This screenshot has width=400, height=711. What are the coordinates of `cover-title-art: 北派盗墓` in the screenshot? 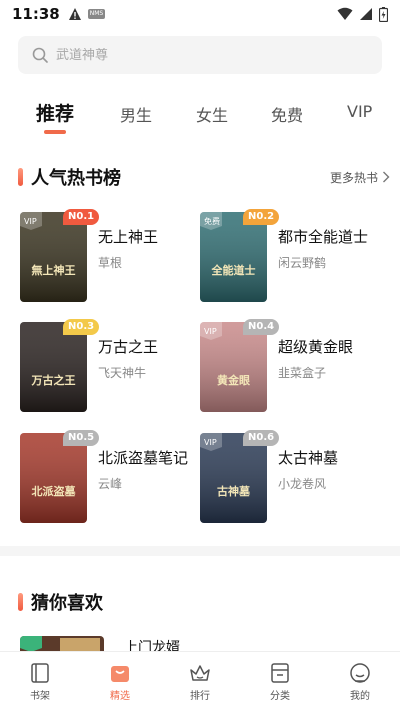 It's located at (54, 491).